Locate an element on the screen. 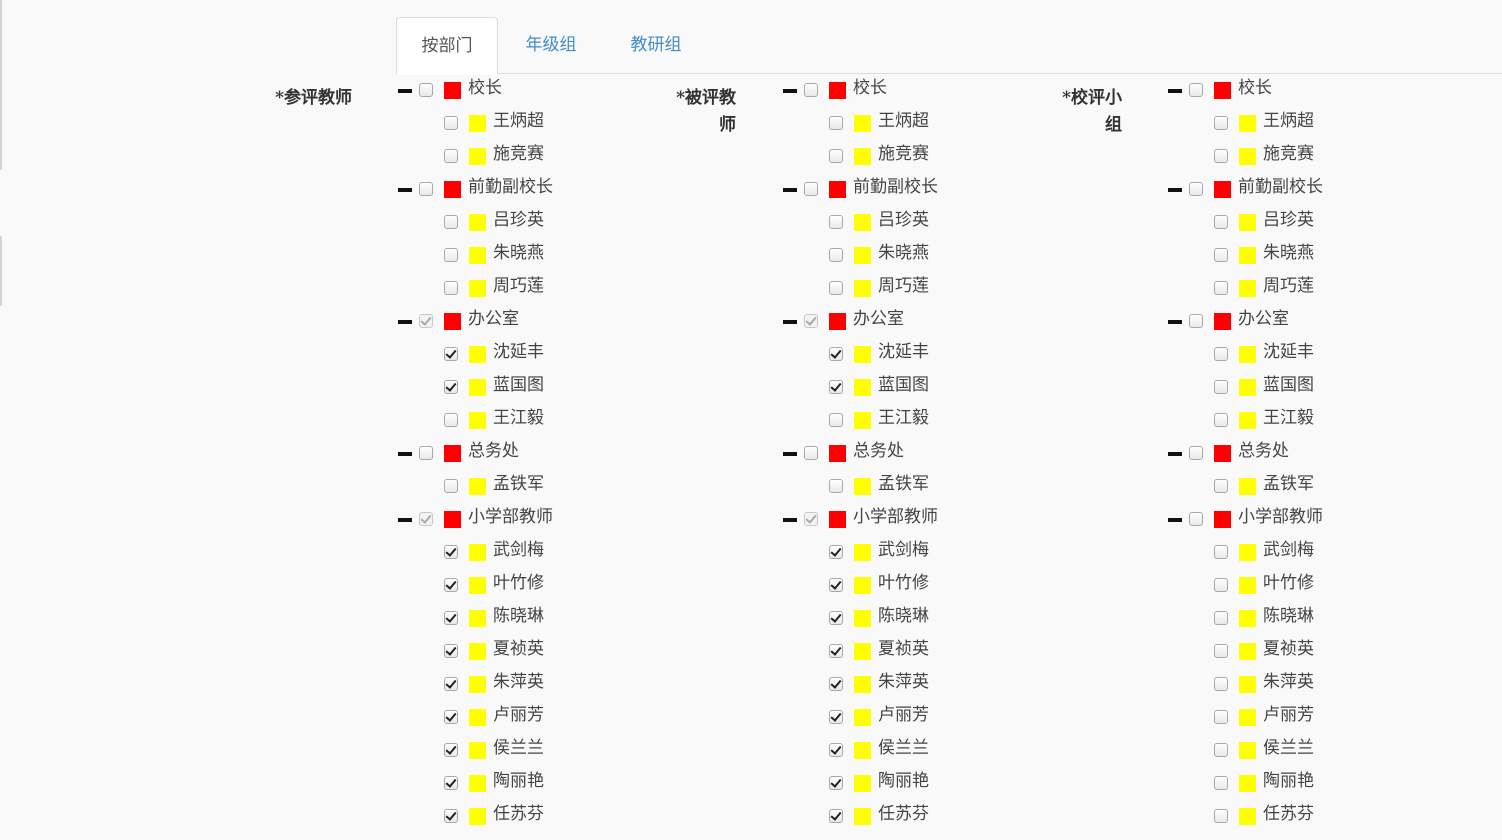 This screenshot has height=840, width=1502. group-label: 小学部教师 is located at coordinates (510, 517).